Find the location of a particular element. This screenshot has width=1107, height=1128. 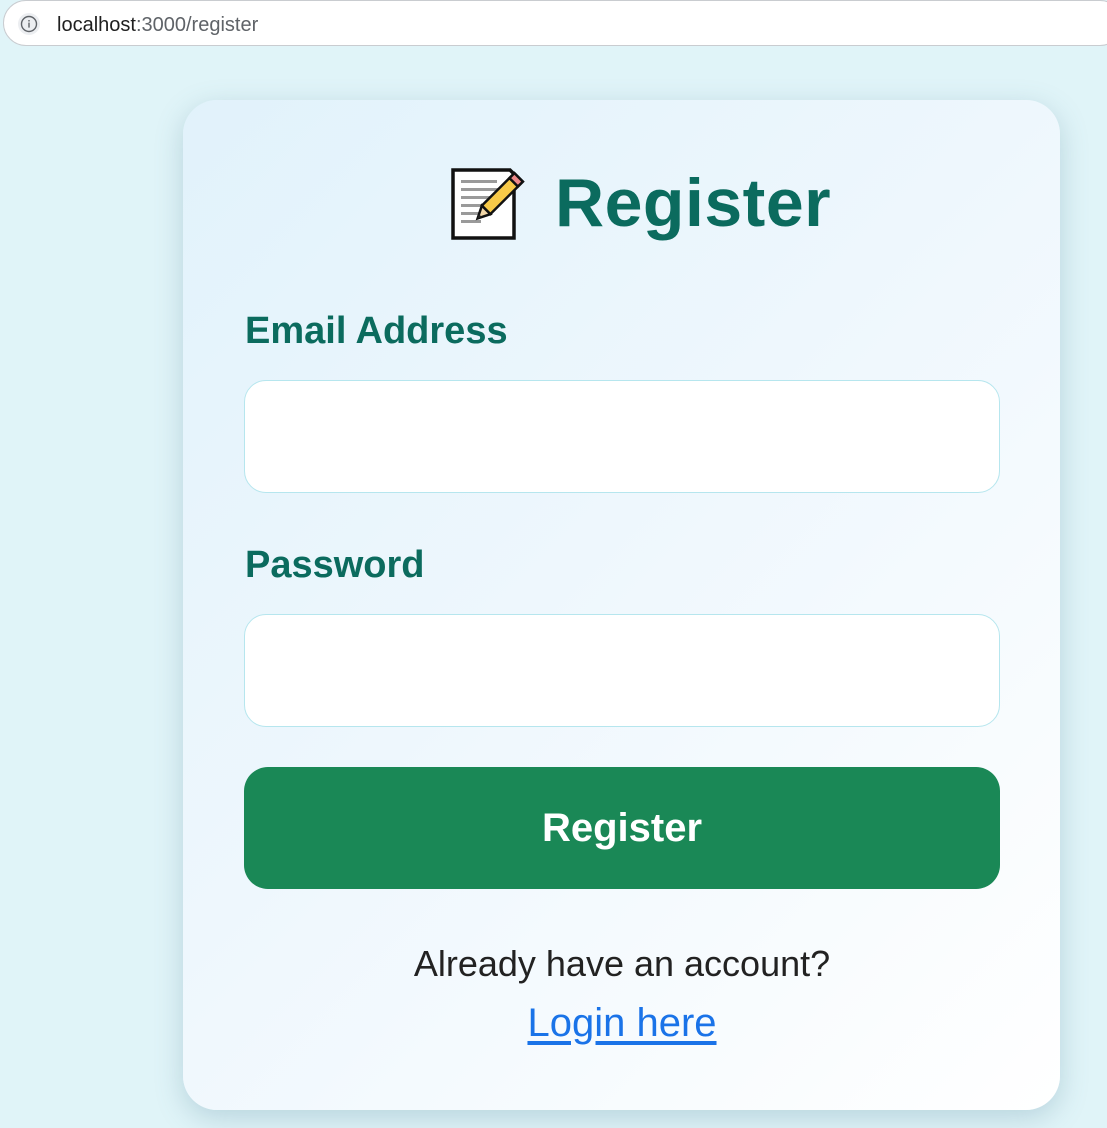

login-link: Login here is located at coordinates (621, 1023).